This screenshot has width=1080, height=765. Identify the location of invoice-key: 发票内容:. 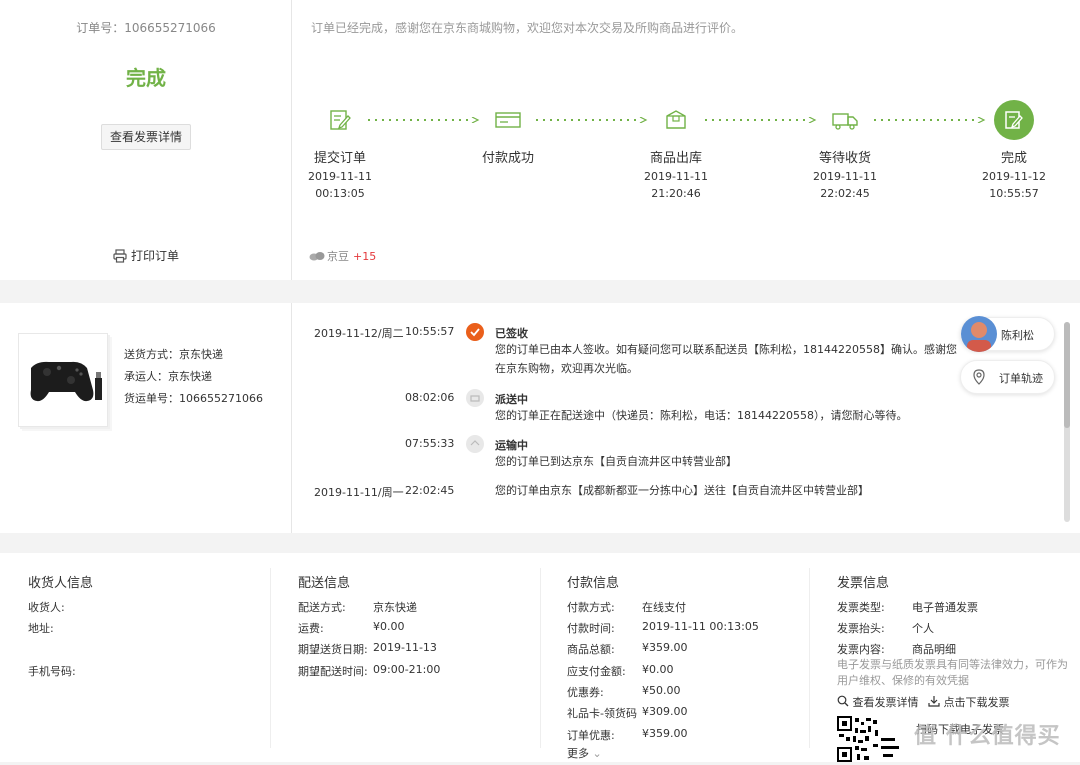
(861, 649).